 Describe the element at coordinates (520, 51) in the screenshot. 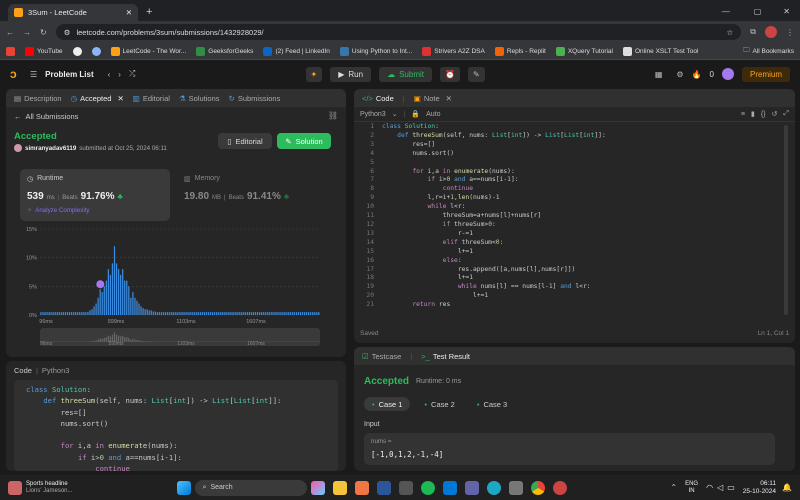

I see `bookmark-replit: Repls - Replit` at that location.